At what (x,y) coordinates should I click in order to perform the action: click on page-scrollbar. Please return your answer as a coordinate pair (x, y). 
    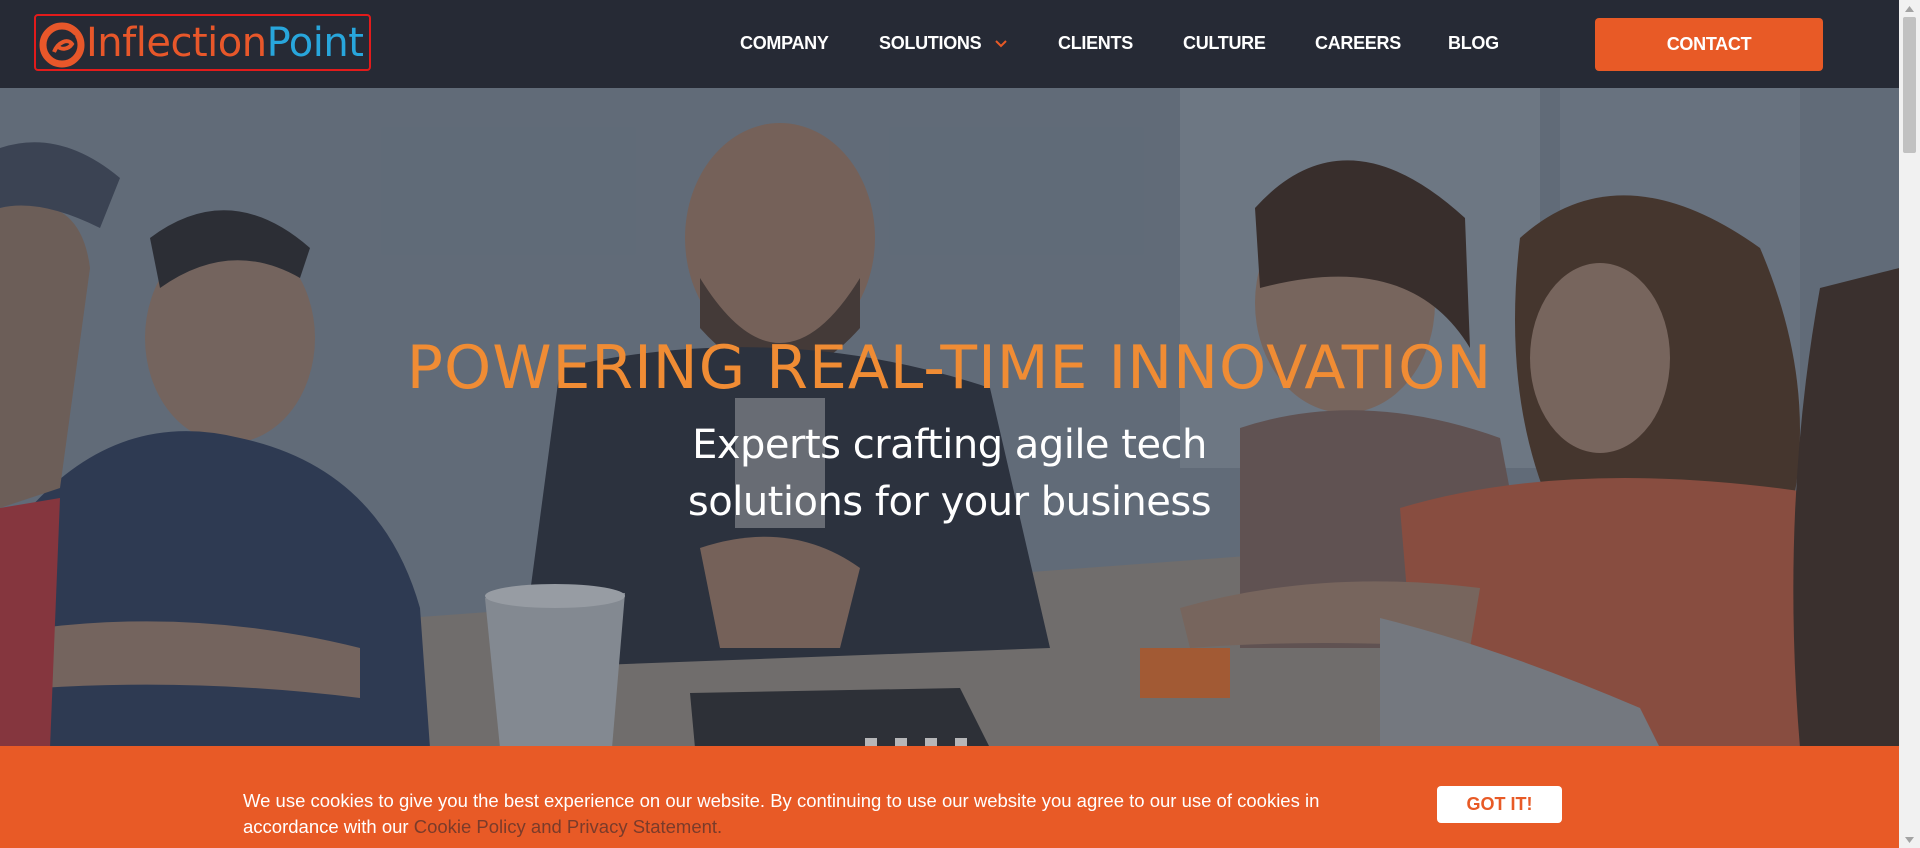
    Looking at the image, I should click on (1909, 424).